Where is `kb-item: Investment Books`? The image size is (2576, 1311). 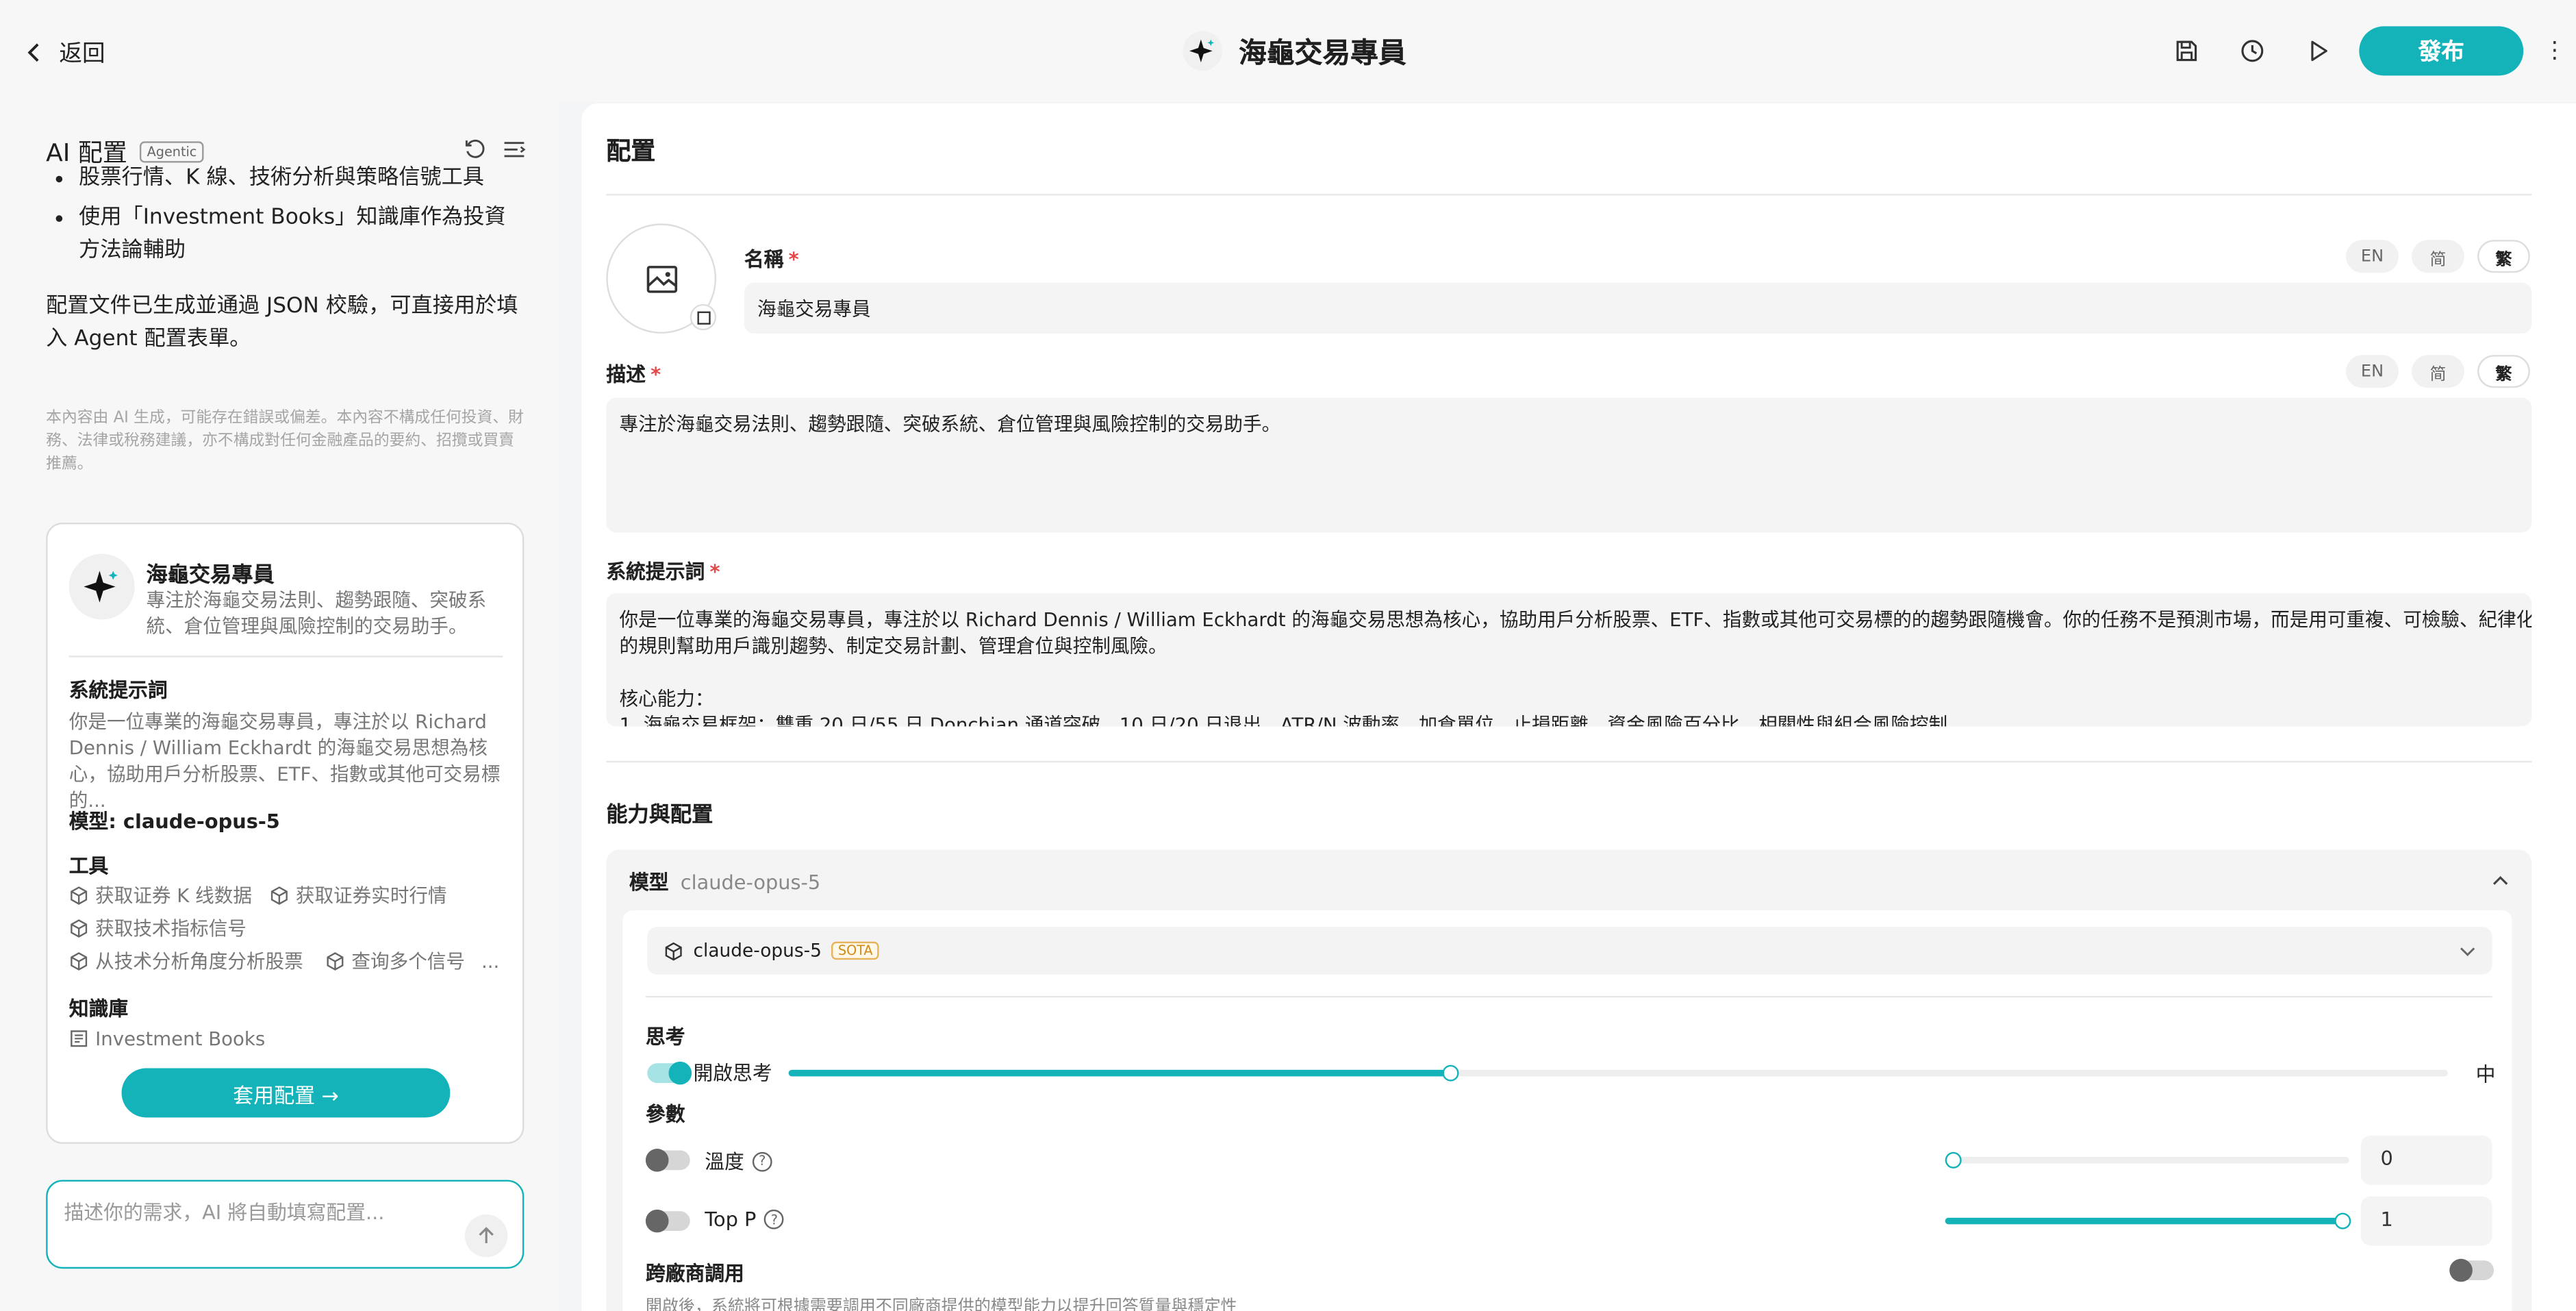 kb-item: Investment Books is located at coordinates (167, 1039).